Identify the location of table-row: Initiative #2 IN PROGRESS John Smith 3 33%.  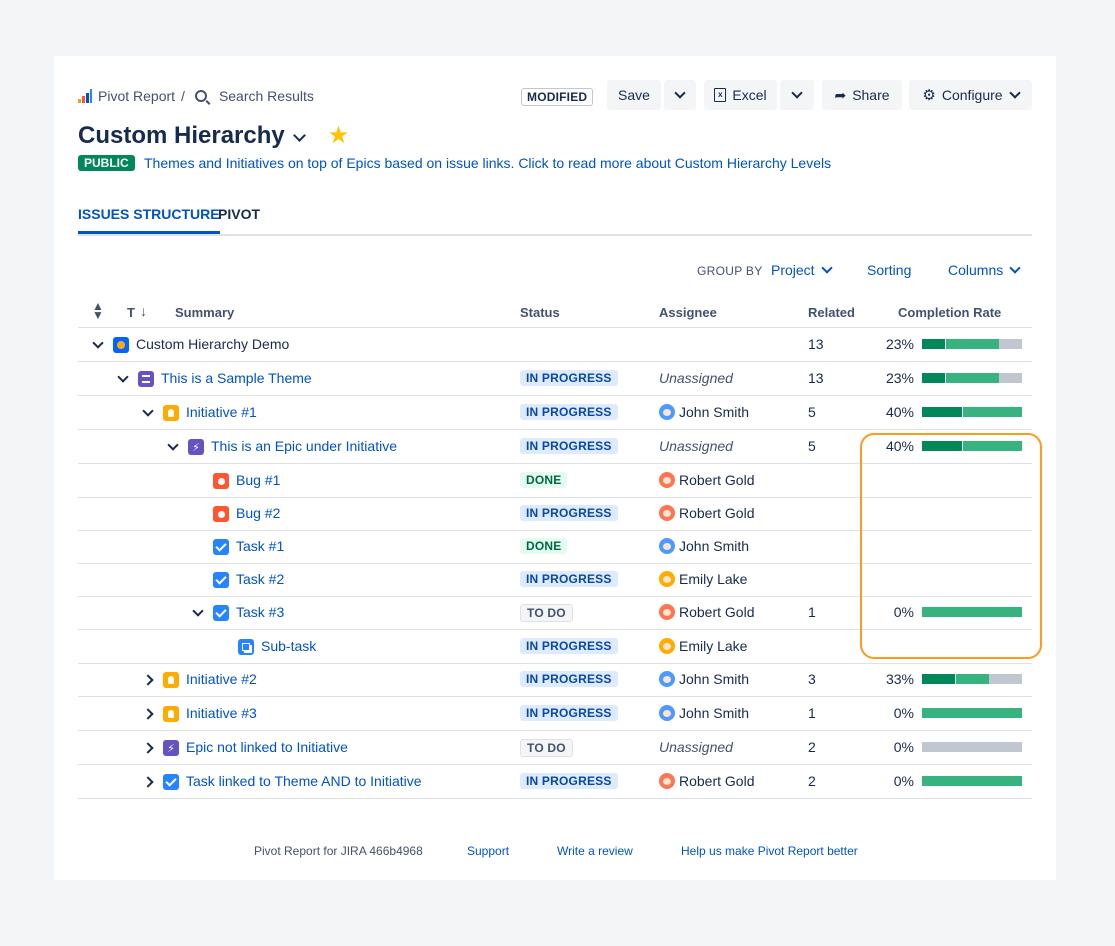
(555, 680).